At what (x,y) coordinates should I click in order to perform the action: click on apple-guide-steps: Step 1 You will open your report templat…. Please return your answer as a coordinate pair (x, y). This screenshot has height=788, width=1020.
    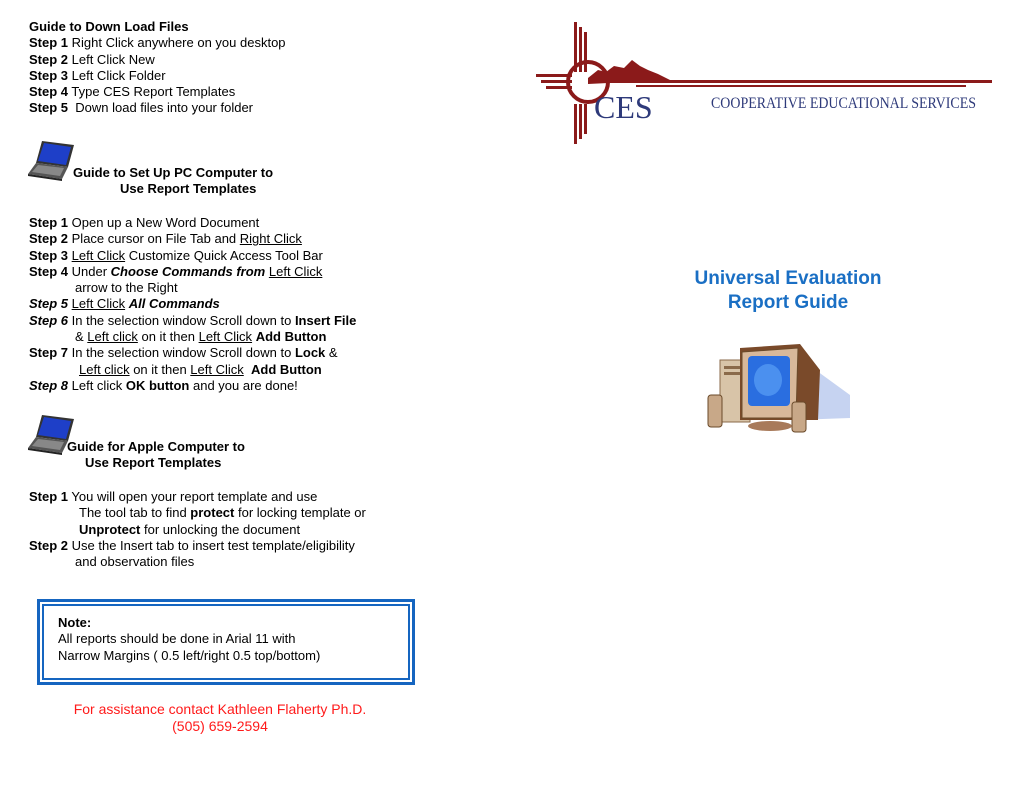
    Looking at the image, I should click on (197, 529).